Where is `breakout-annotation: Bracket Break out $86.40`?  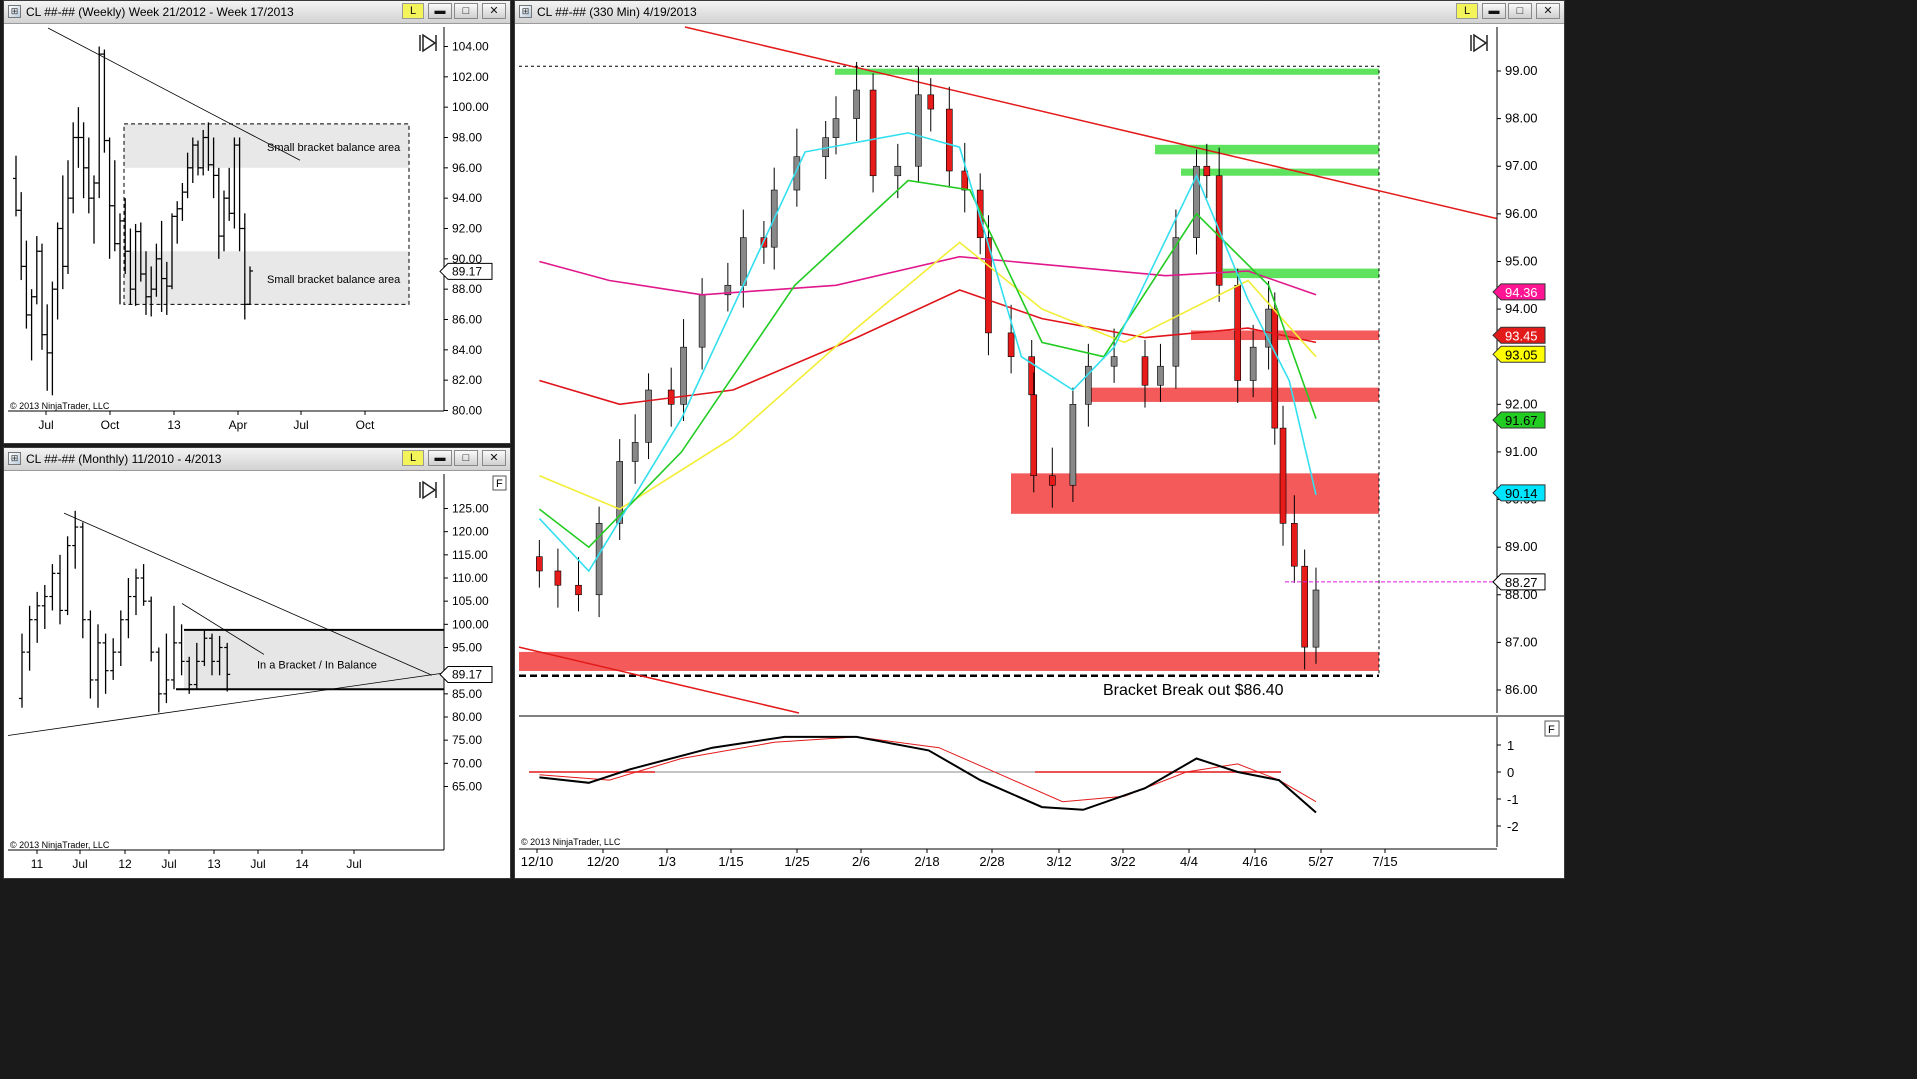 breakout-annotation: Bracket Break out $86.40 is located at coordinates (1193, 690).